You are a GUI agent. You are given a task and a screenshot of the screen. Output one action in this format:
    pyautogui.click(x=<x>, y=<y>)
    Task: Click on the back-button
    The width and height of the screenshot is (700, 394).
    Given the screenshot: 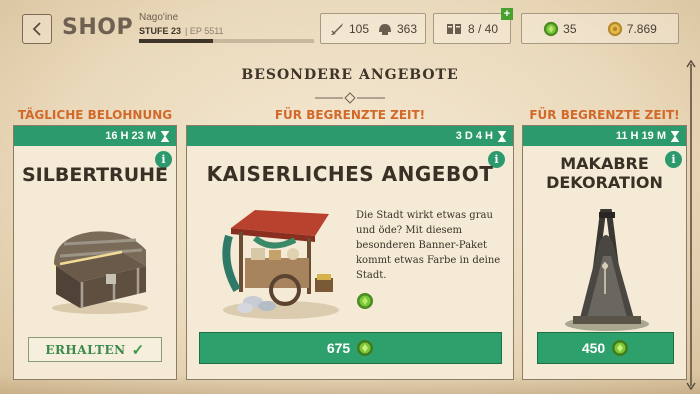 What is the action you would take?
    pyautogui.click(x=37, y=29)
    